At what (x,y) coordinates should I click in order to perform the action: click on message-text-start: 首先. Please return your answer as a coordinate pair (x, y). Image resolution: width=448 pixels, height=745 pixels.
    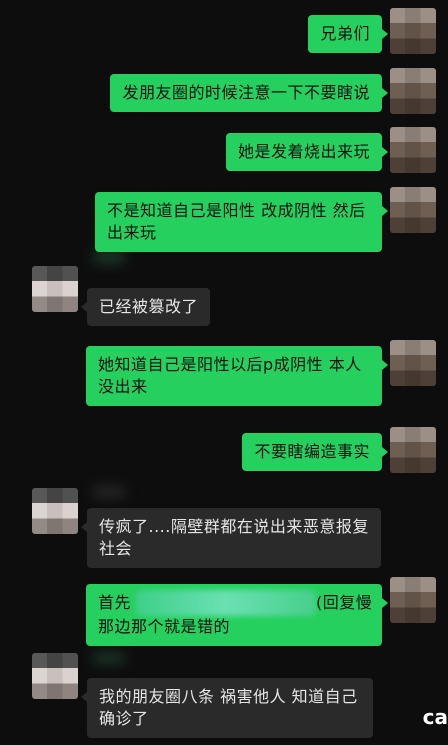
    Looking at the image, I should click on (115, 602).